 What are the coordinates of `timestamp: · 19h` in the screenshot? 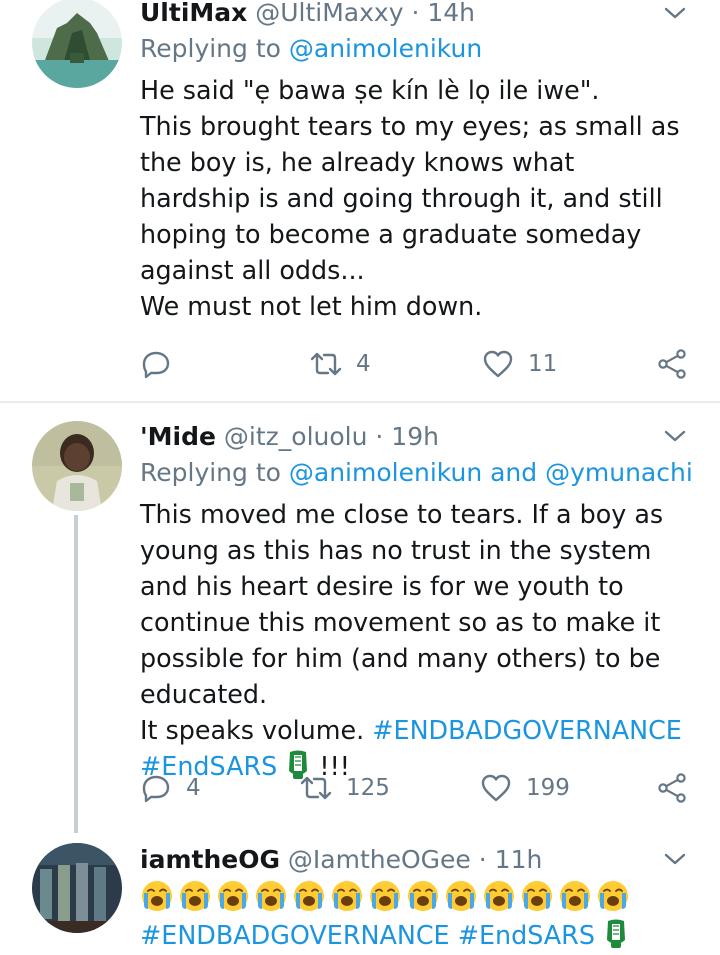 It's located at (407, 436).